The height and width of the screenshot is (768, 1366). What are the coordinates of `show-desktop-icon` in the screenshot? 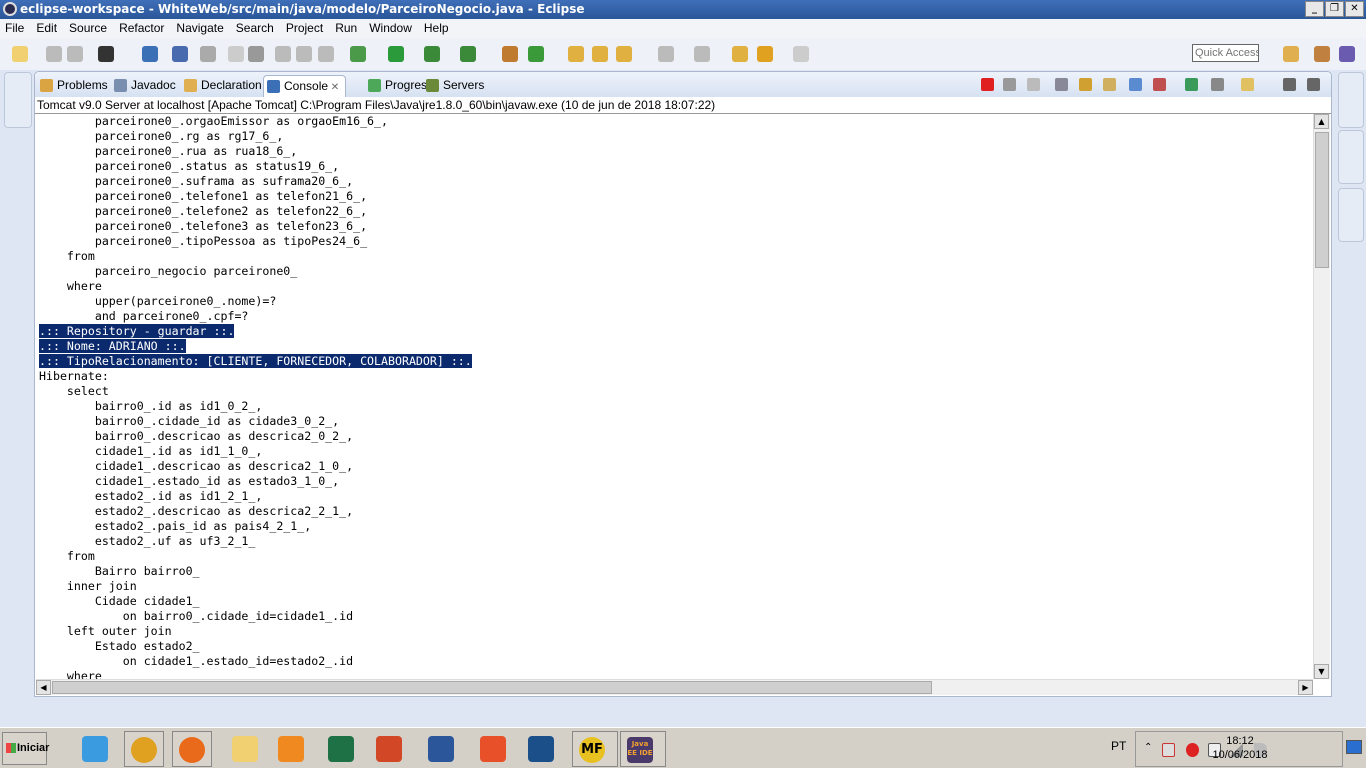 It's located at (1354, 747).